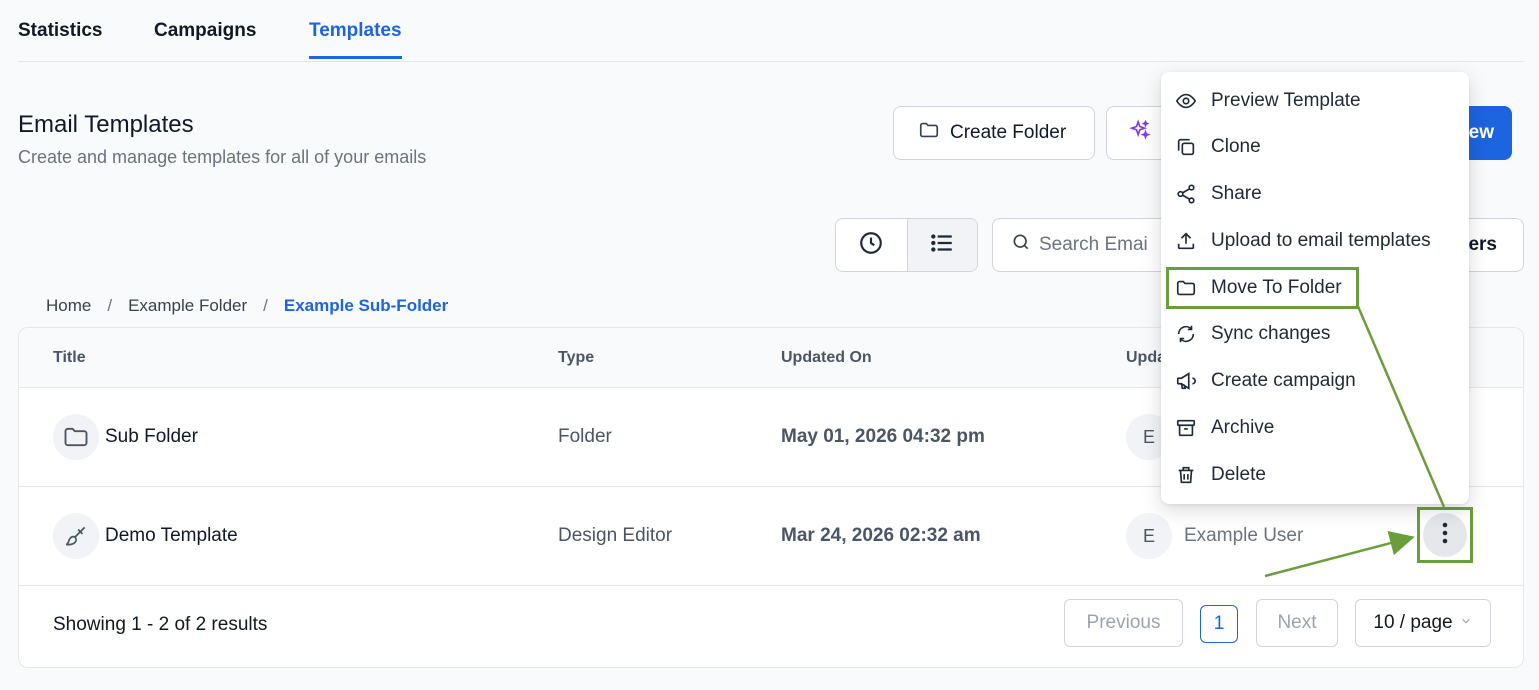 This screenshot has width=1539, height=690. I want to click on kebab-icon, so click(1445, 535).